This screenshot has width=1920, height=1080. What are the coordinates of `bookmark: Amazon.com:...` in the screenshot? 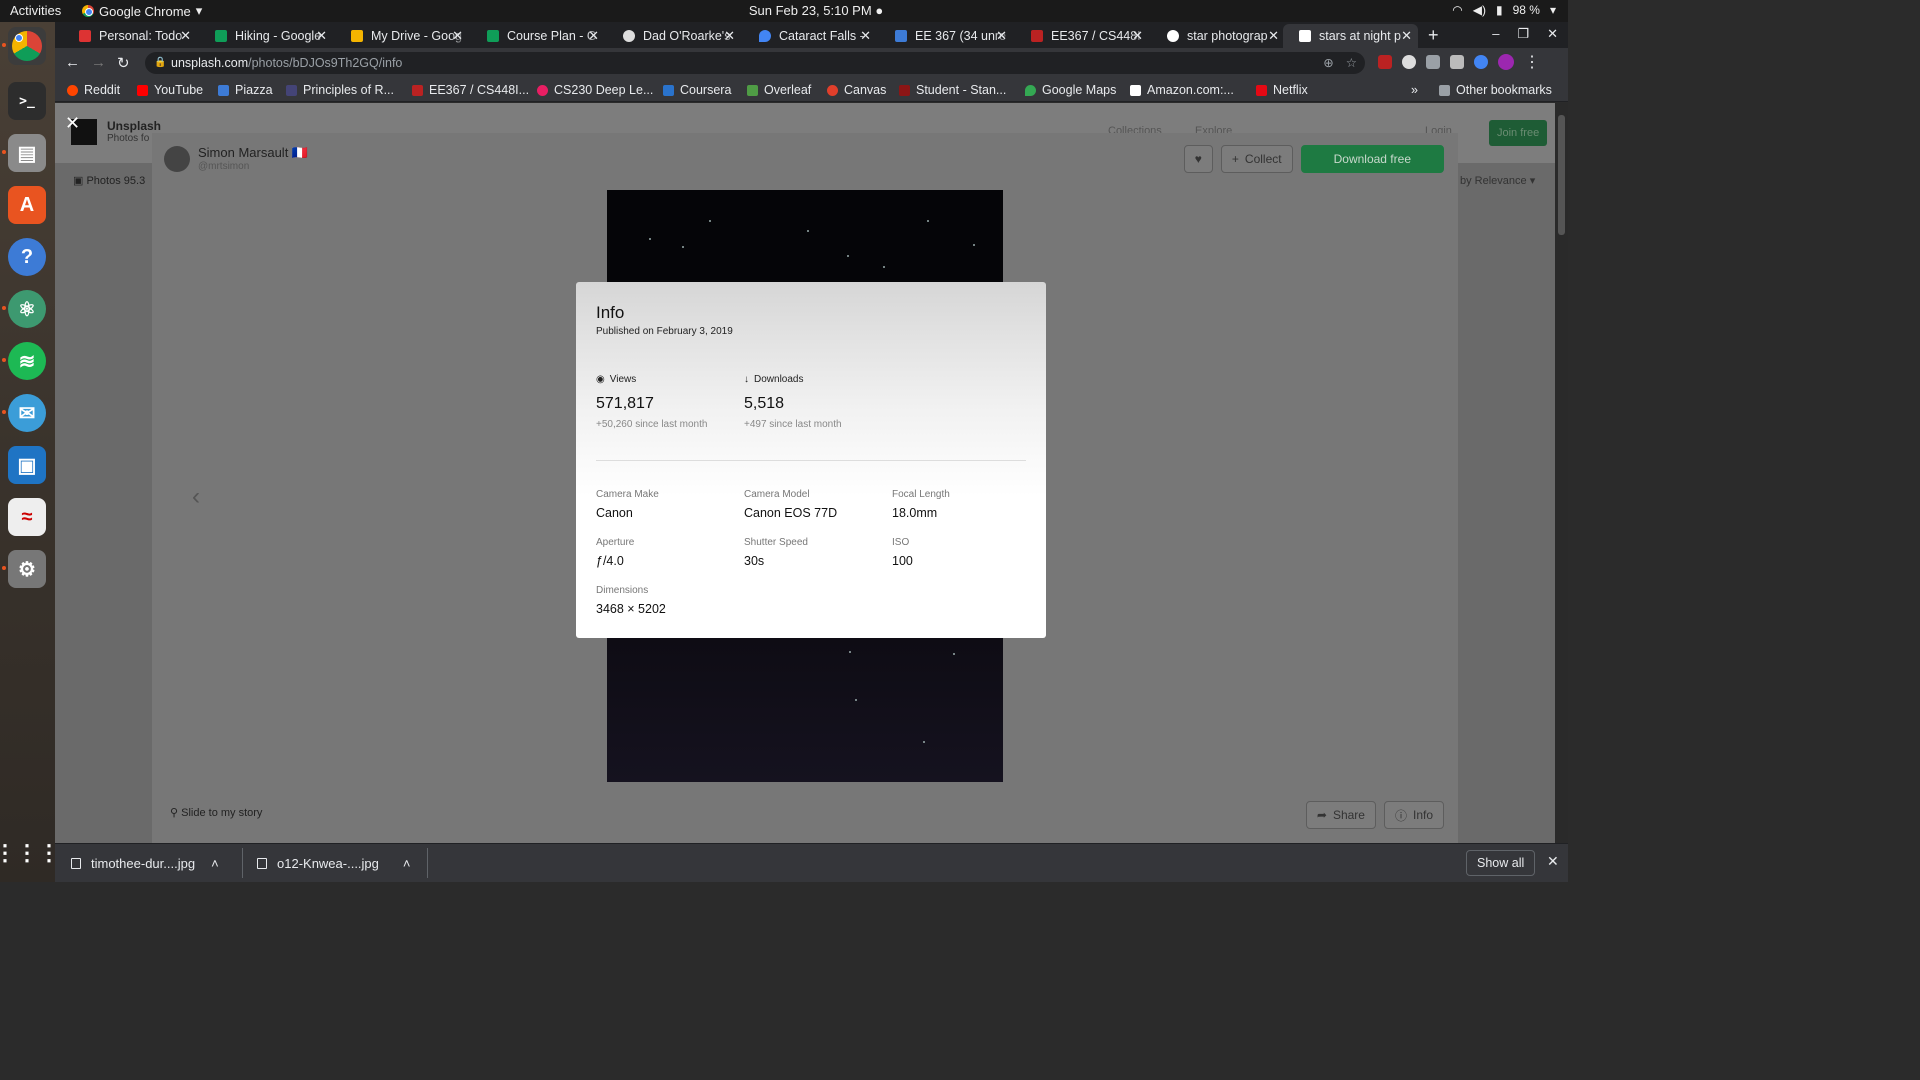 It's located at (1182, 90).